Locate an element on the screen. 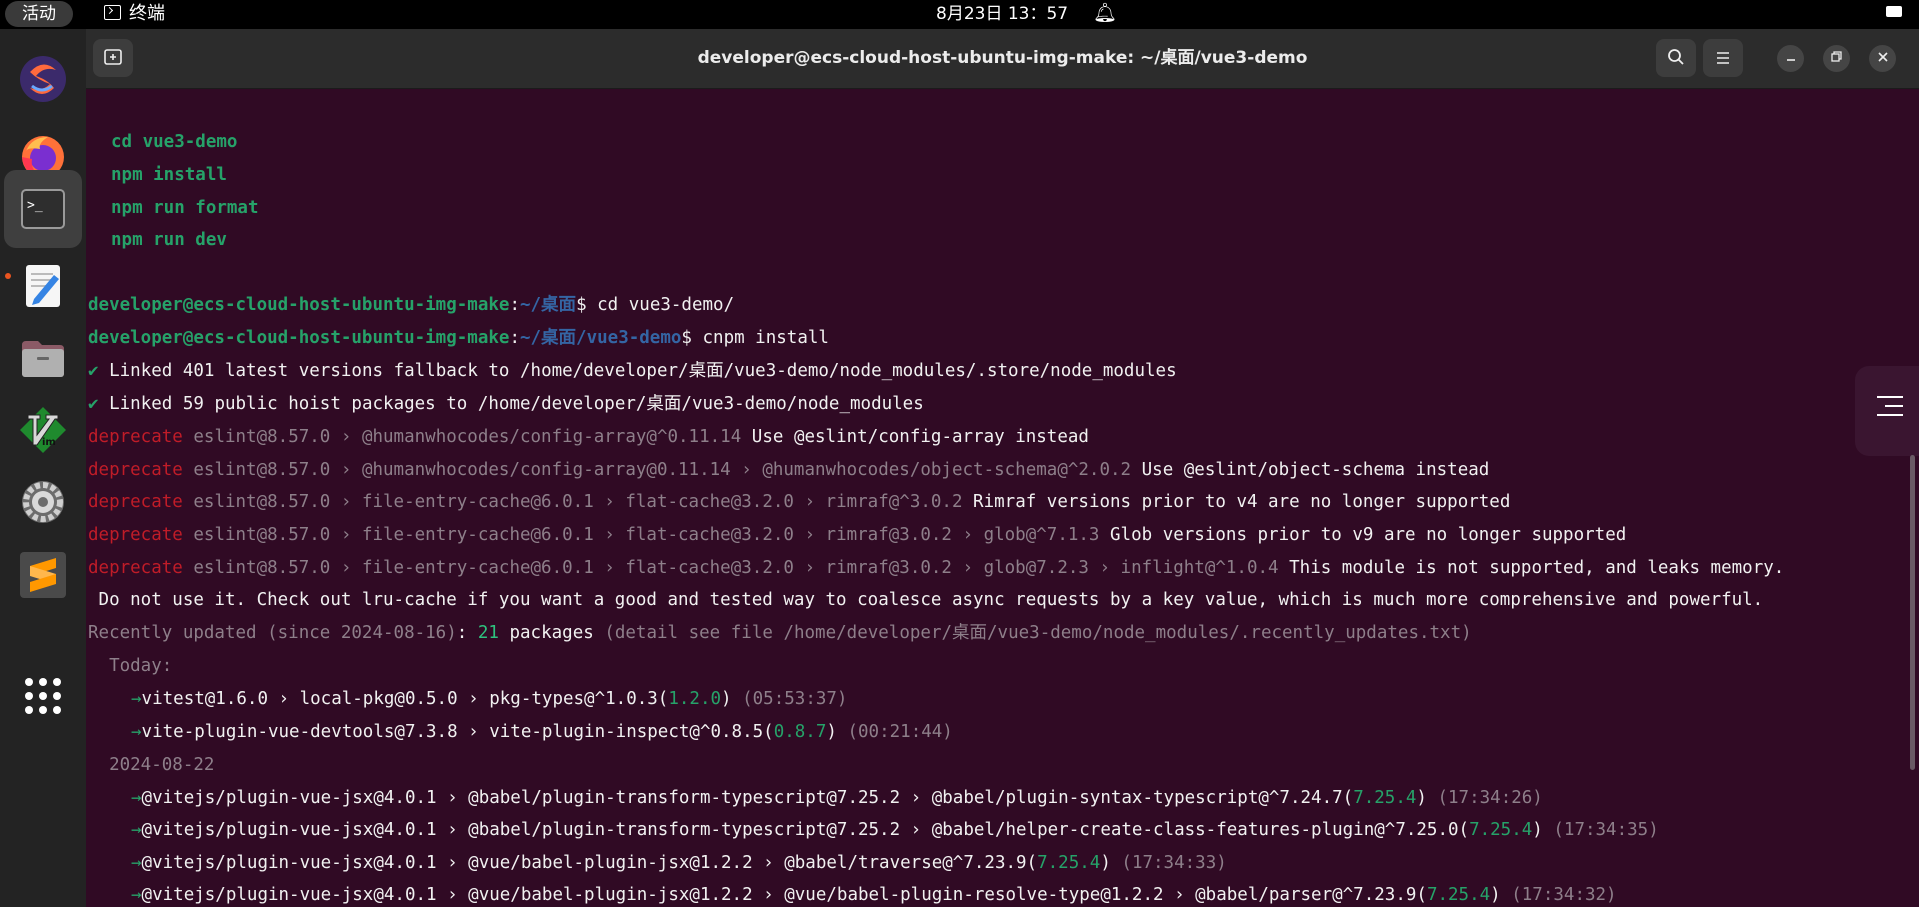 The image size is (1919, 907). dock-vim: im is located at coordinates (43, 430).